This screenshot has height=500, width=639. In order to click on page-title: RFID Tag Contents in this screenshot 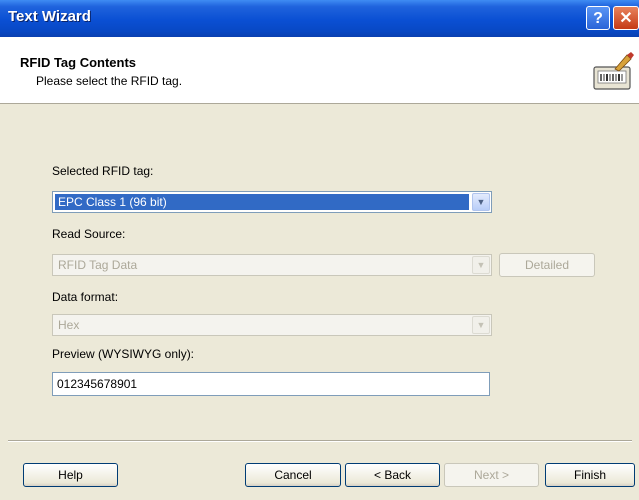, I will do `click(78, 62)`.